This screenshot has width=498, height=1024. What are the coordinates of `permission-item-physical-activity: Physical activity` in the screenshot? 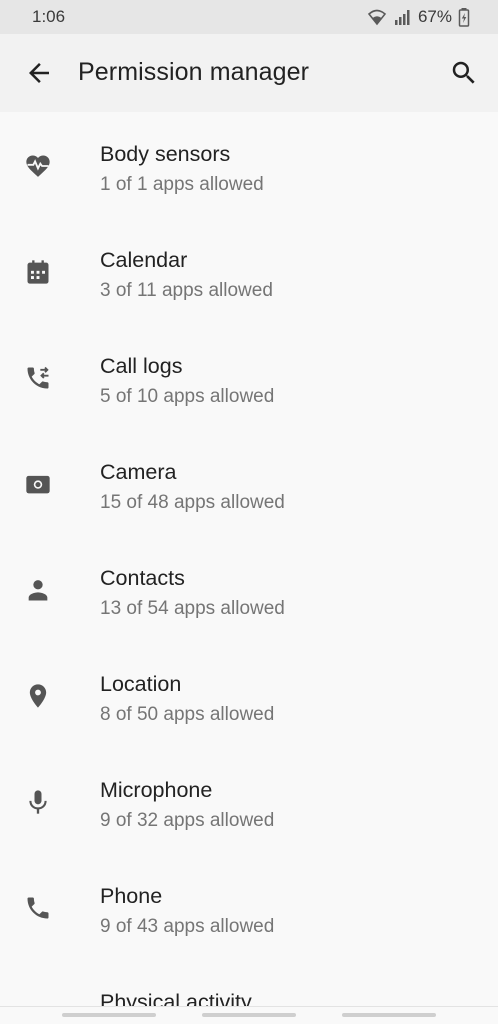 It's located at (249, 983).